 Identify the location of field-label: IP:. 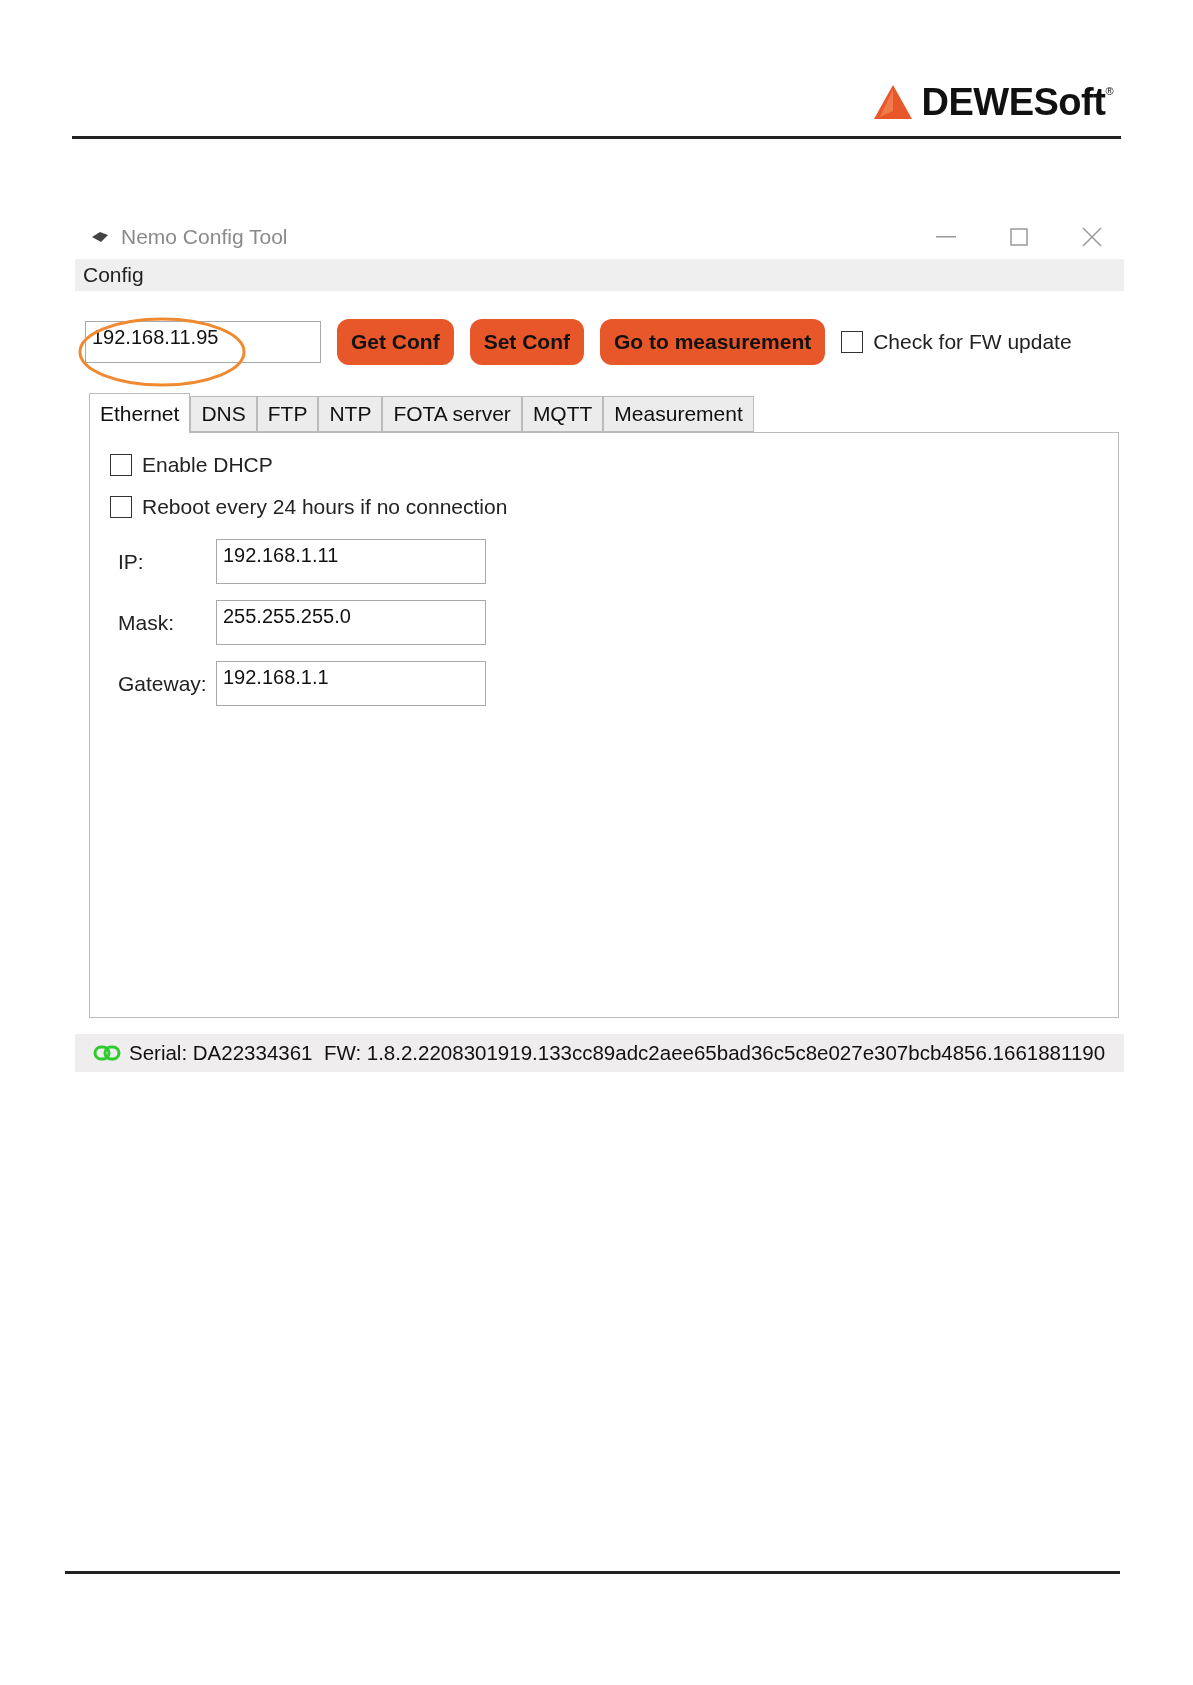
(131, 561).